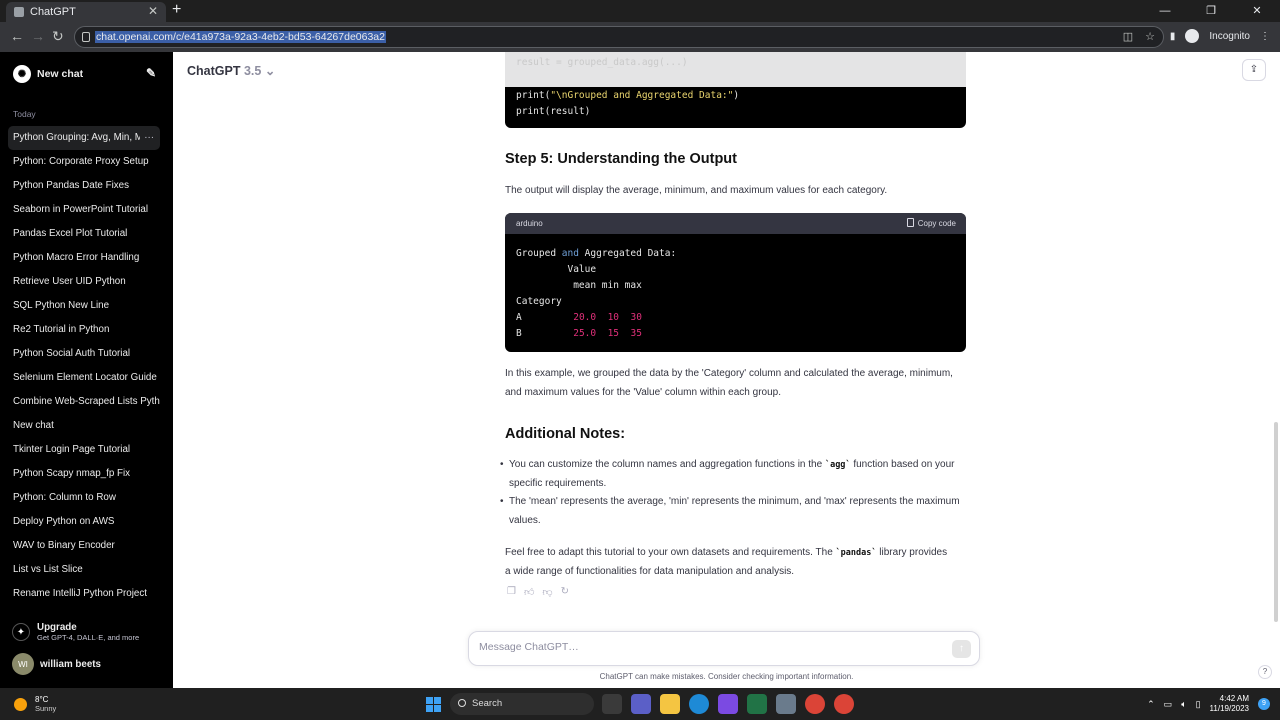 The image size is (1280, 720). I want to click on battery-icon: ▯, so click(1198, 704).